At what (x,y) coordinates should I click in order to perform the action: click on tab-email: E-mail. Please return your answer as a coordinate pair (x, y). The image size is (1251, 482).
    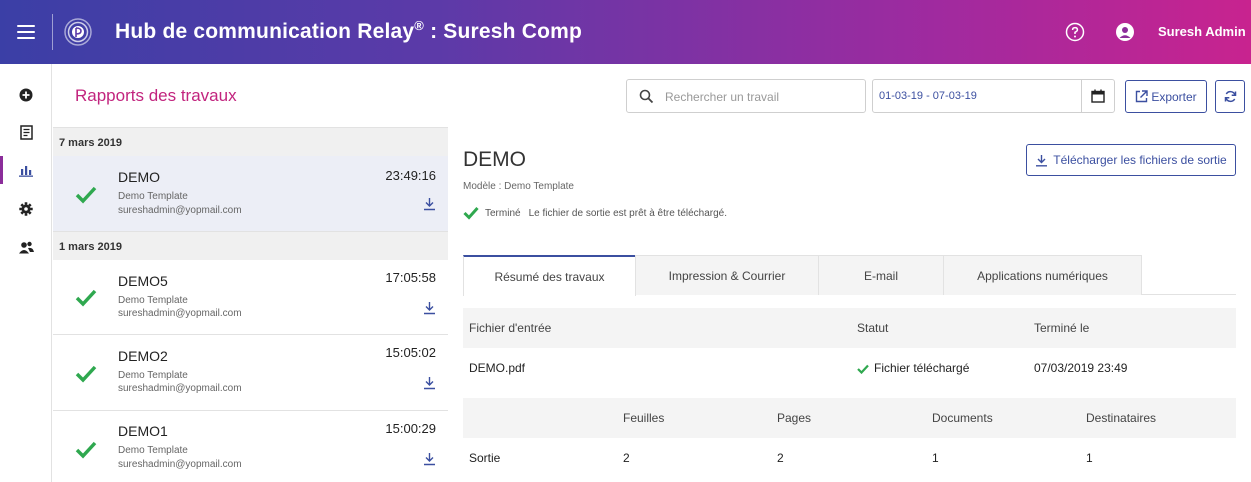
    Looking at the image, I should click on (881, 275).